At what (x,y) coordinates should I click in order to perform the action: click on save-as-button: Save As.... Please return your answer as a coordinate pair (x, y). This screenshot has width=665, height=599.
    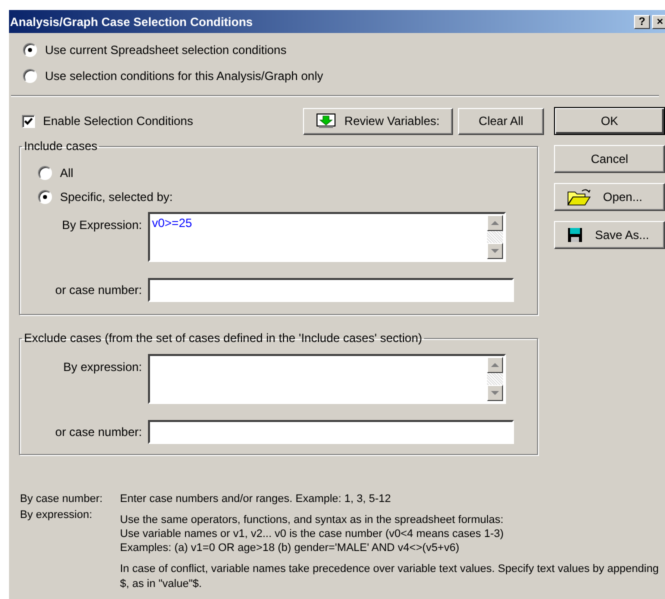
    Looking at the image, I should click on (609, 235).